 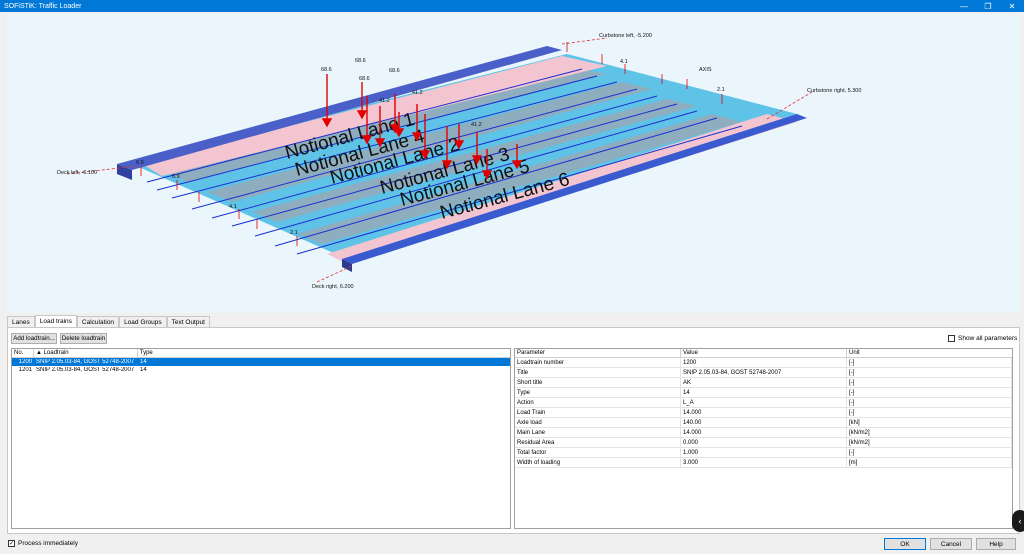 I want to click on parameter-row: Load Train 14.000 [-], so click(x=763, y=413).